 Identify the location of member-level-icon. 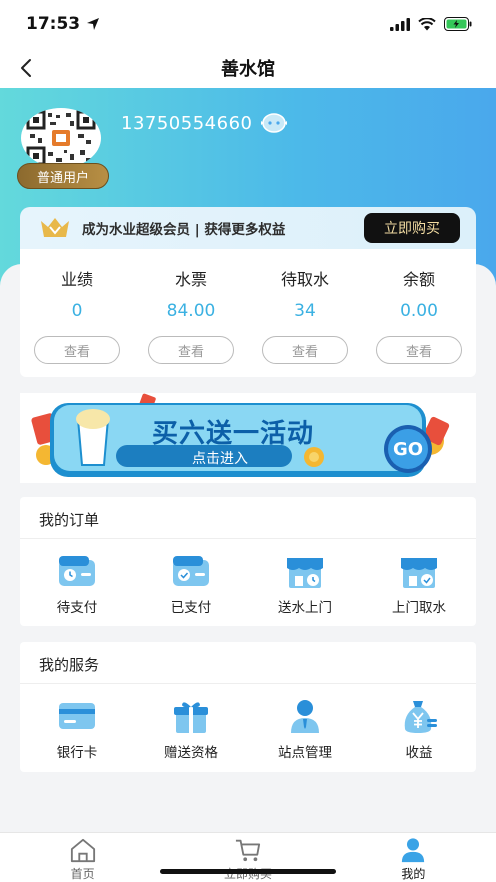
(274, 123).